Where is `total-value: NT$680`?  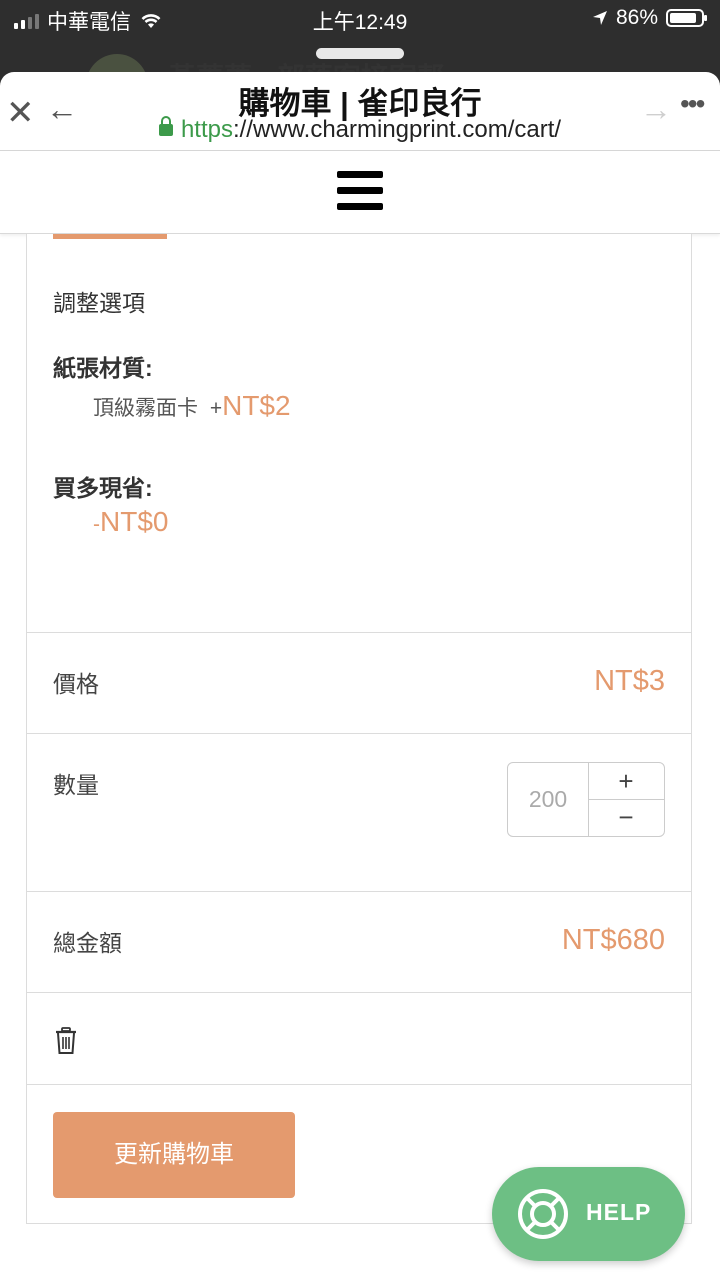
total-value: NT$680 is located at coordinates (613, 940).